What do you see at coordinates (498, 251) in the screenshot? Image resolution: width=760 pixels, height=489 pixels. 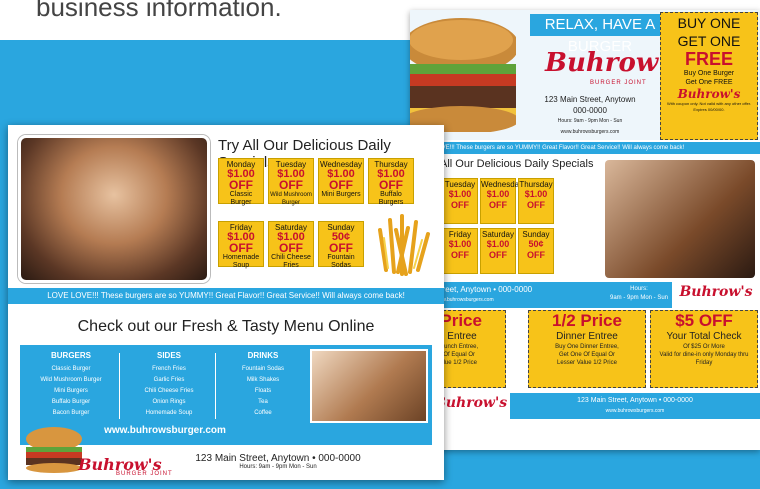 I see `back-day-saturday: Saturday $1.00 OFF` at bounding box center [498, 251].